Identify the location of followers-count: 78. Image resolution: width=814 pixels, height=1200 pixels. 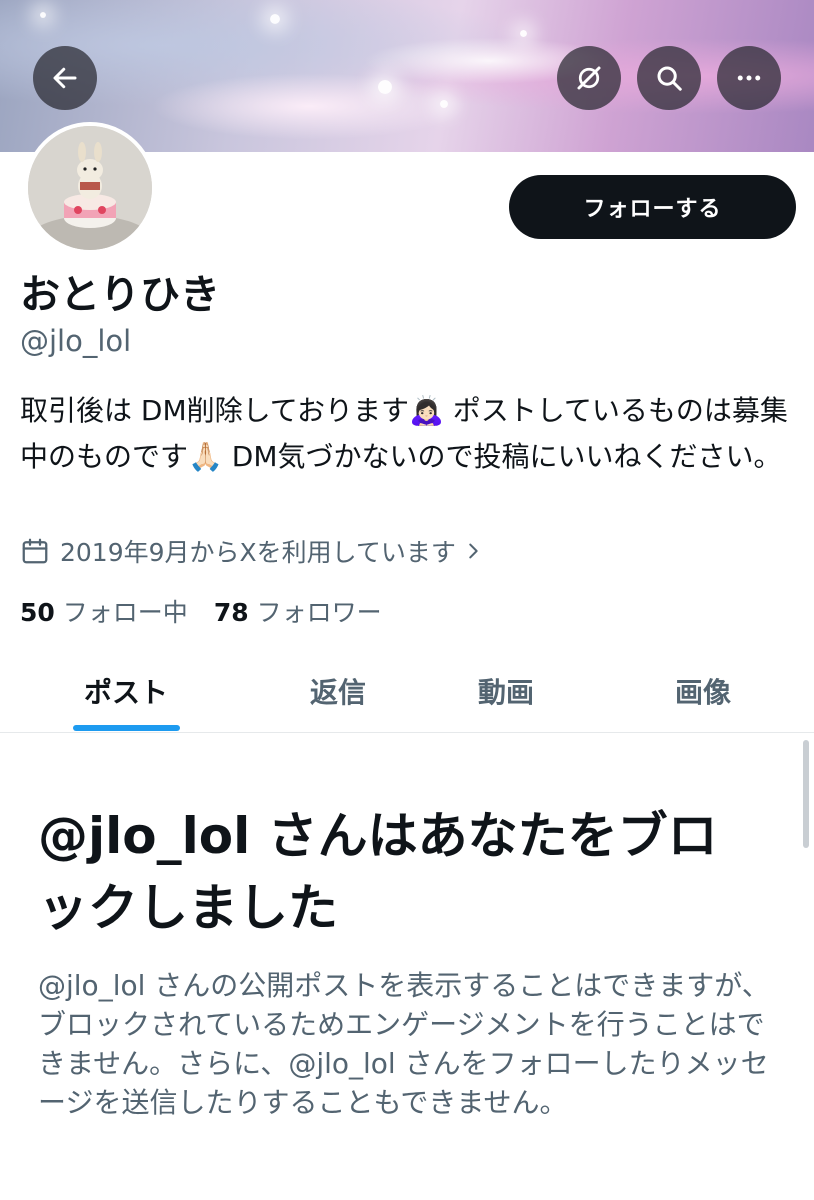
(231, 612).